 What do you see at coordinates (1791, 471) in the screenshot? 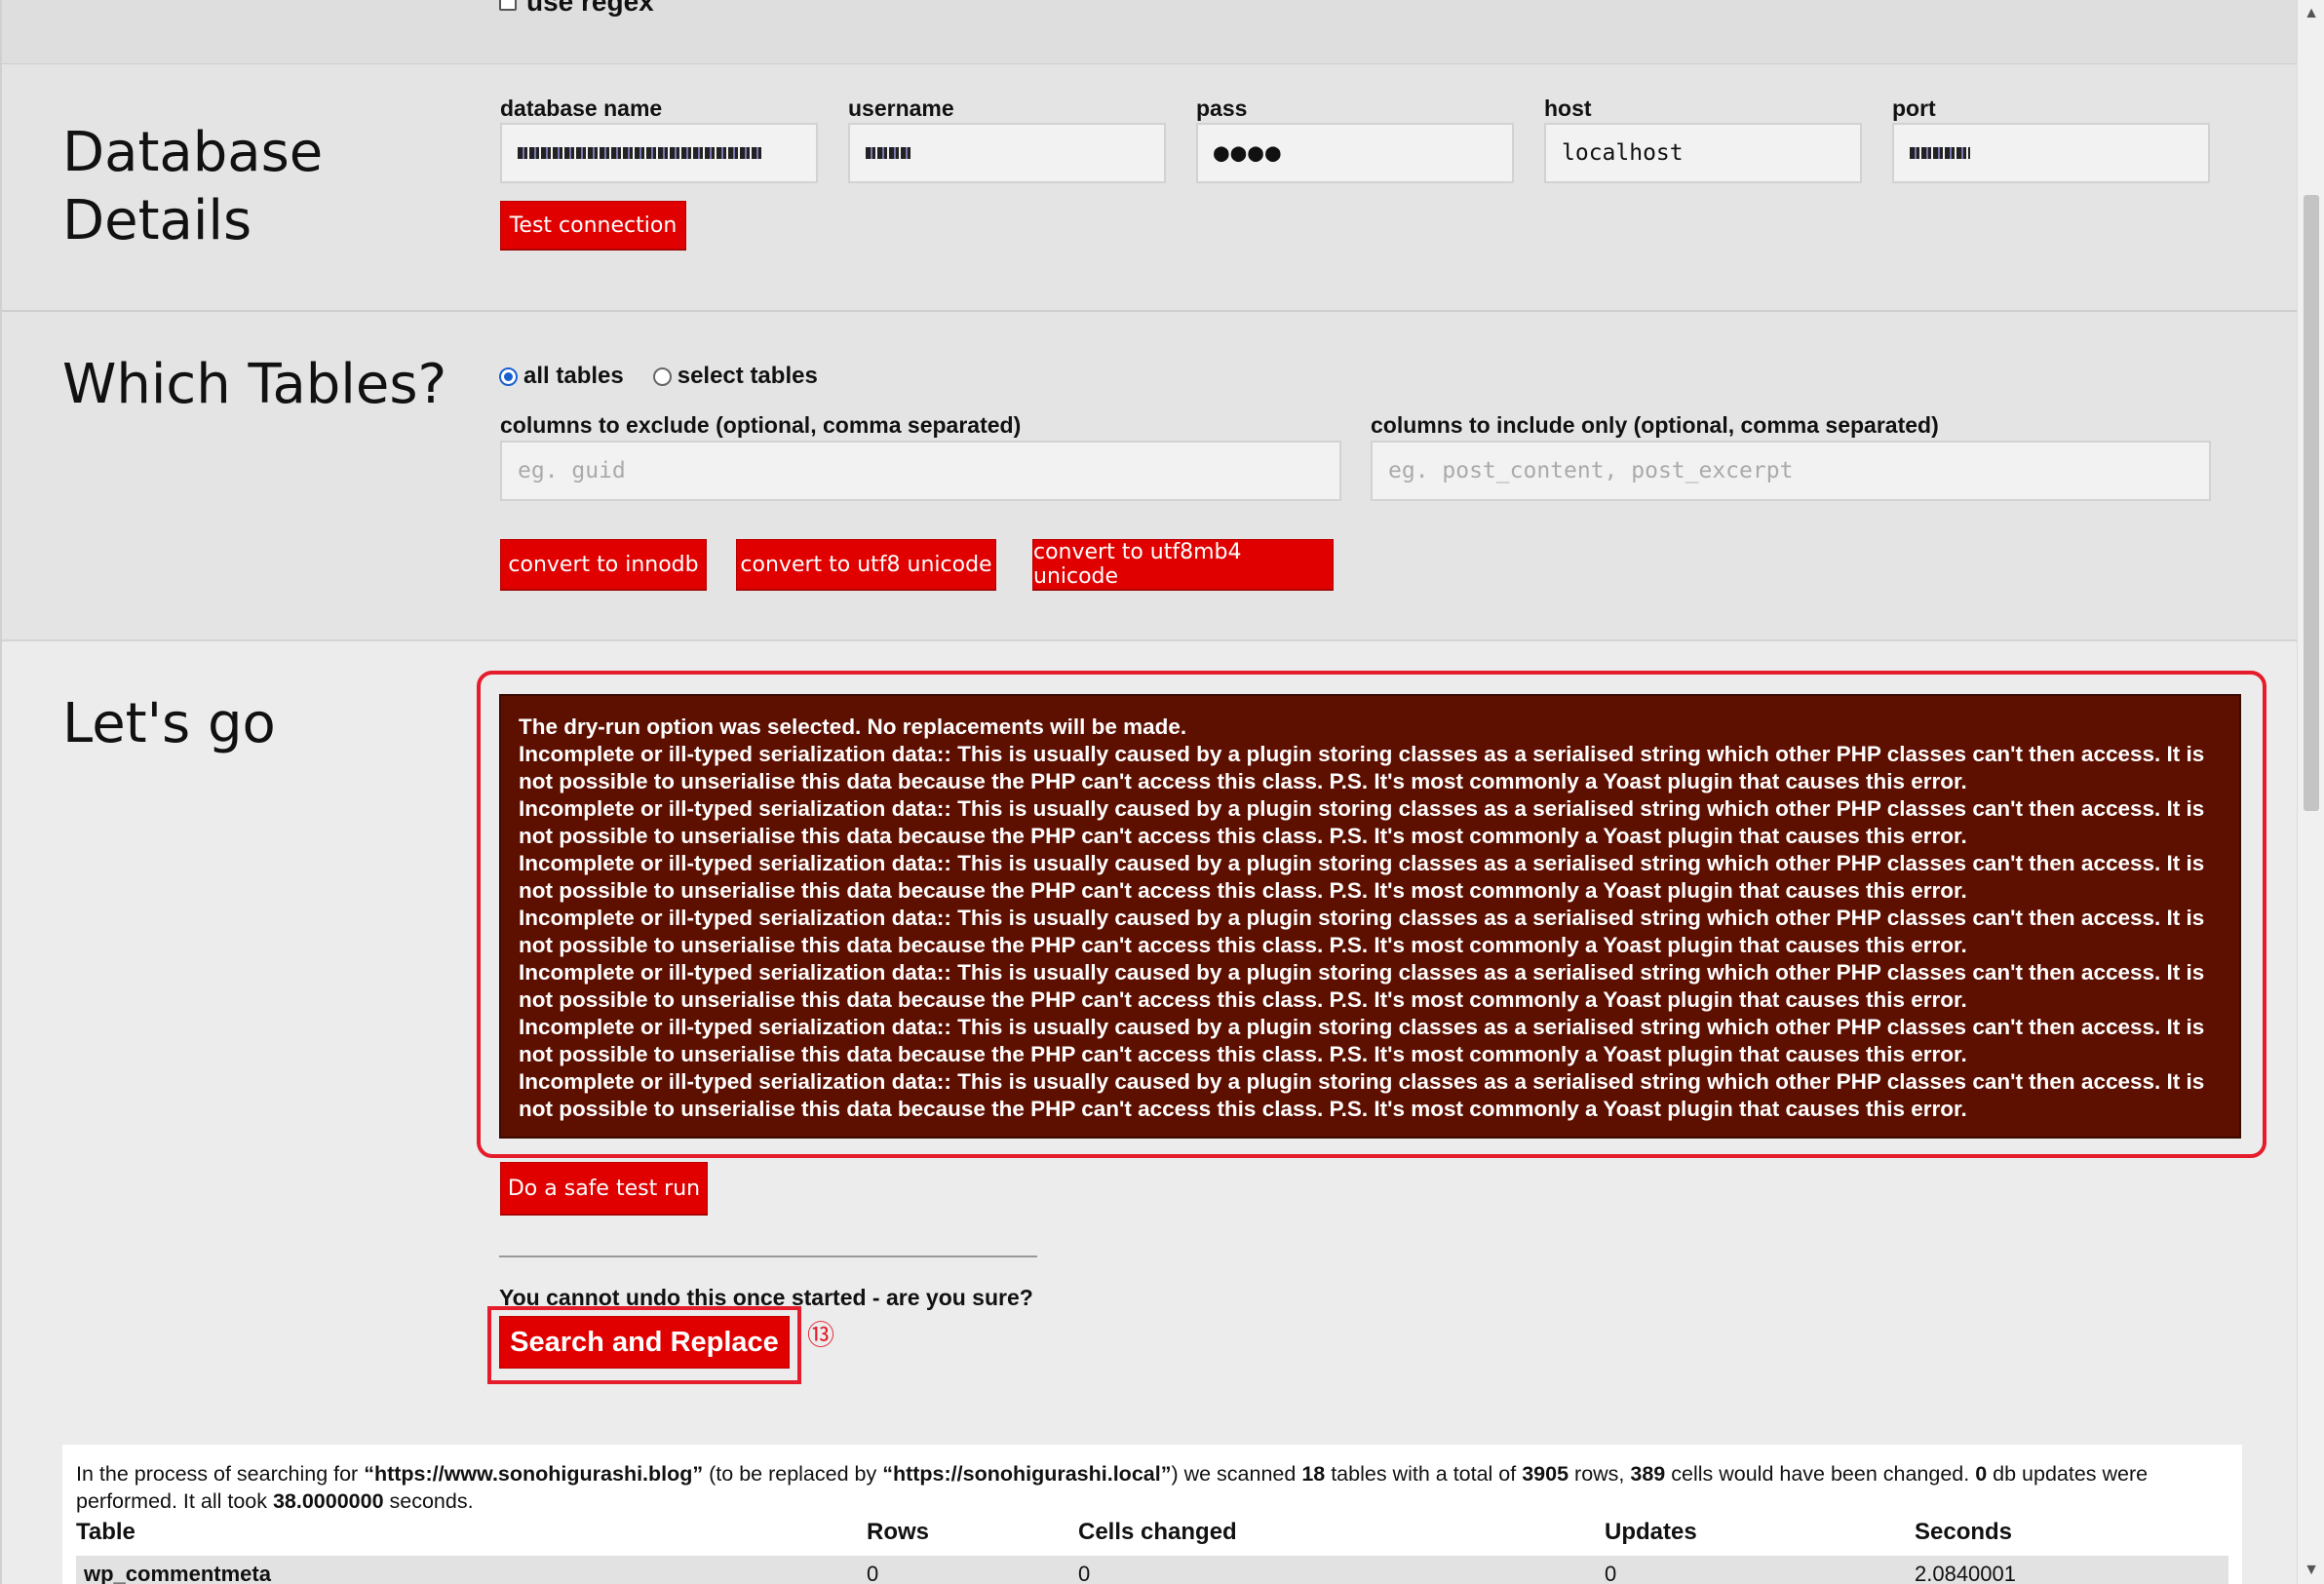
I see `include-columns-input: eg. post_content, post_excerpt` at bounding box center [1791, 471].